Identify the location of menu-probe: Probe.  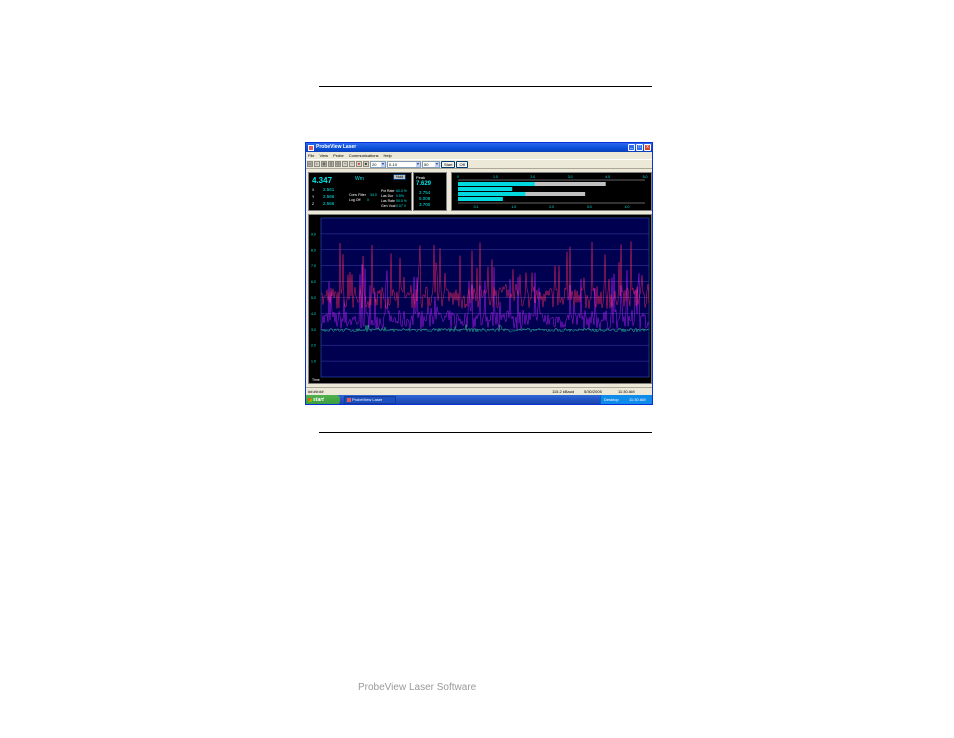
(338, 155).